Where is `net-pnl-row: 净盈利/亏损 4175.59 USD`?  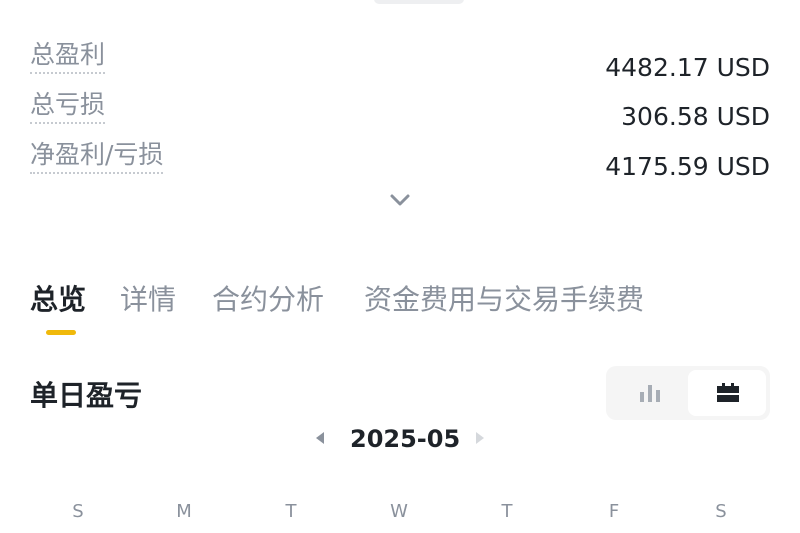
net-pnl-row: 净盈利/亏损 4175.59 USD is located at coordinates (400, 160).